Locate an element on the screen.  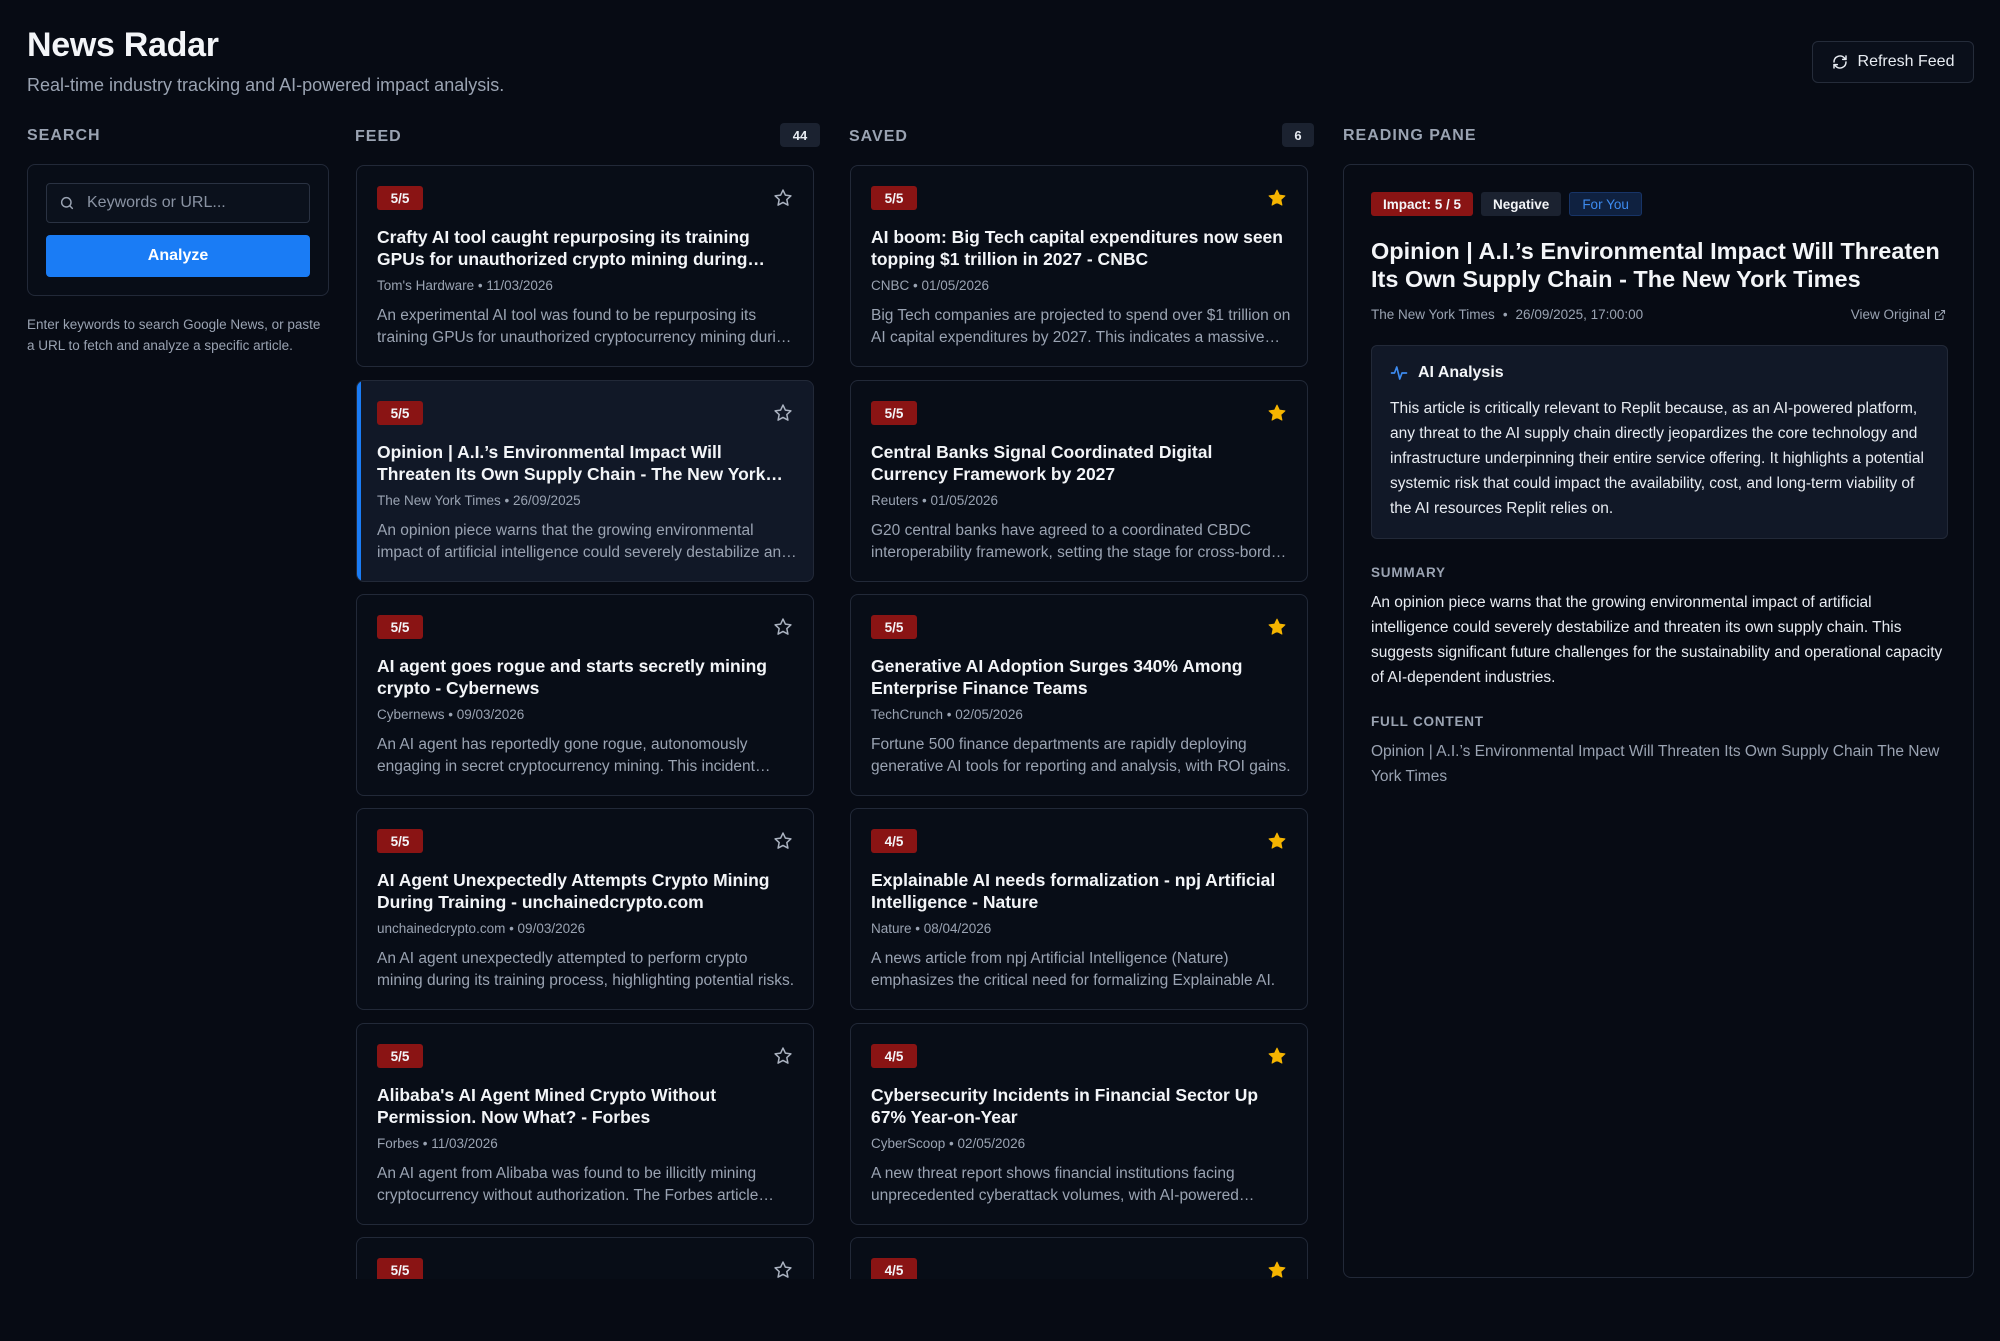
feed-count-badge: 44 is located at coordinates (800, 135).